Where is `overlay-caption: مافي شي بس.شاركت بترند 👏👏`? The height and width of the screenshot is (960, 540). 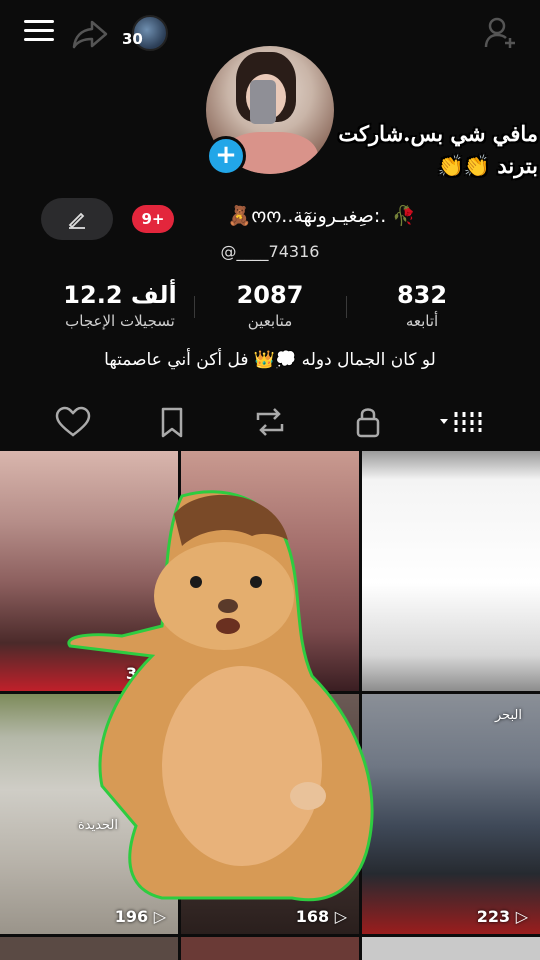 overlay-caption: مافي شي بس.شاركت بترند 👏👏 is located at coordinates (431, 150).